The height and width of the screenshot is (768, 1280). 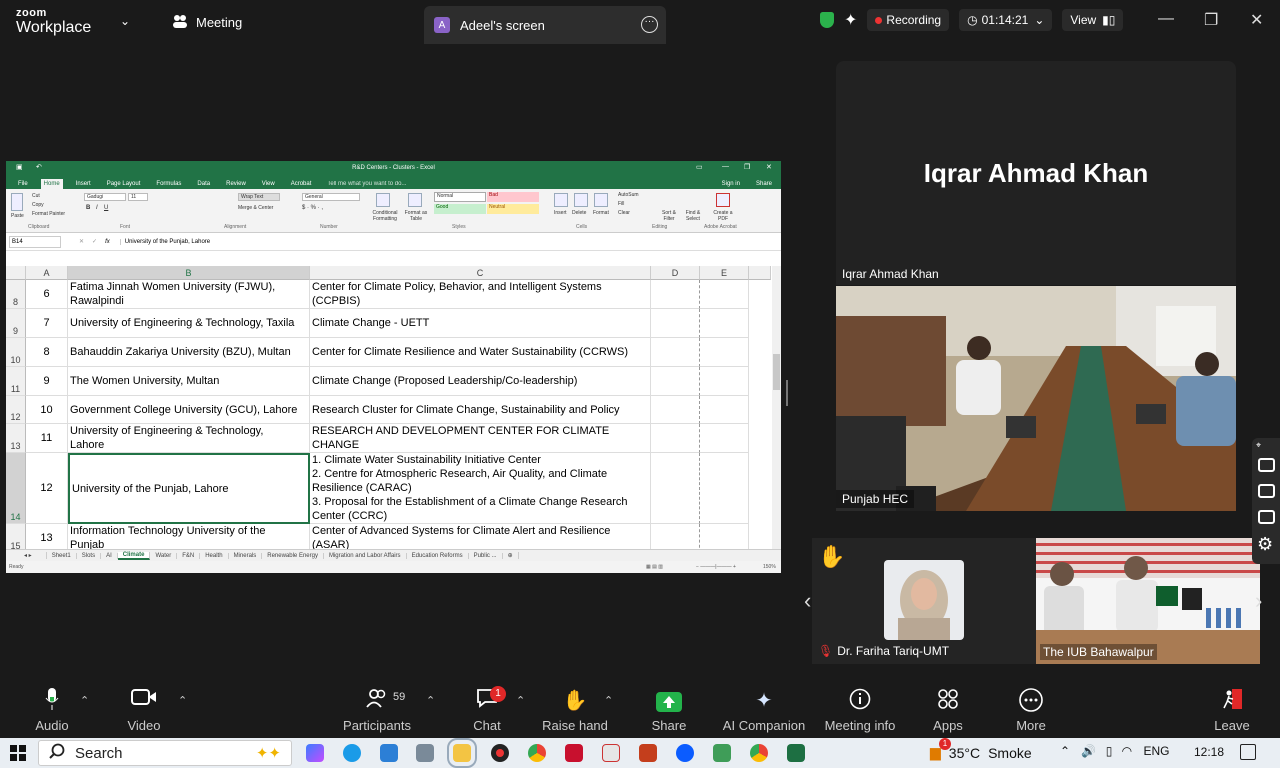 I want to click on add-sheet-icon: ⊕, so click(x=511, y=555).